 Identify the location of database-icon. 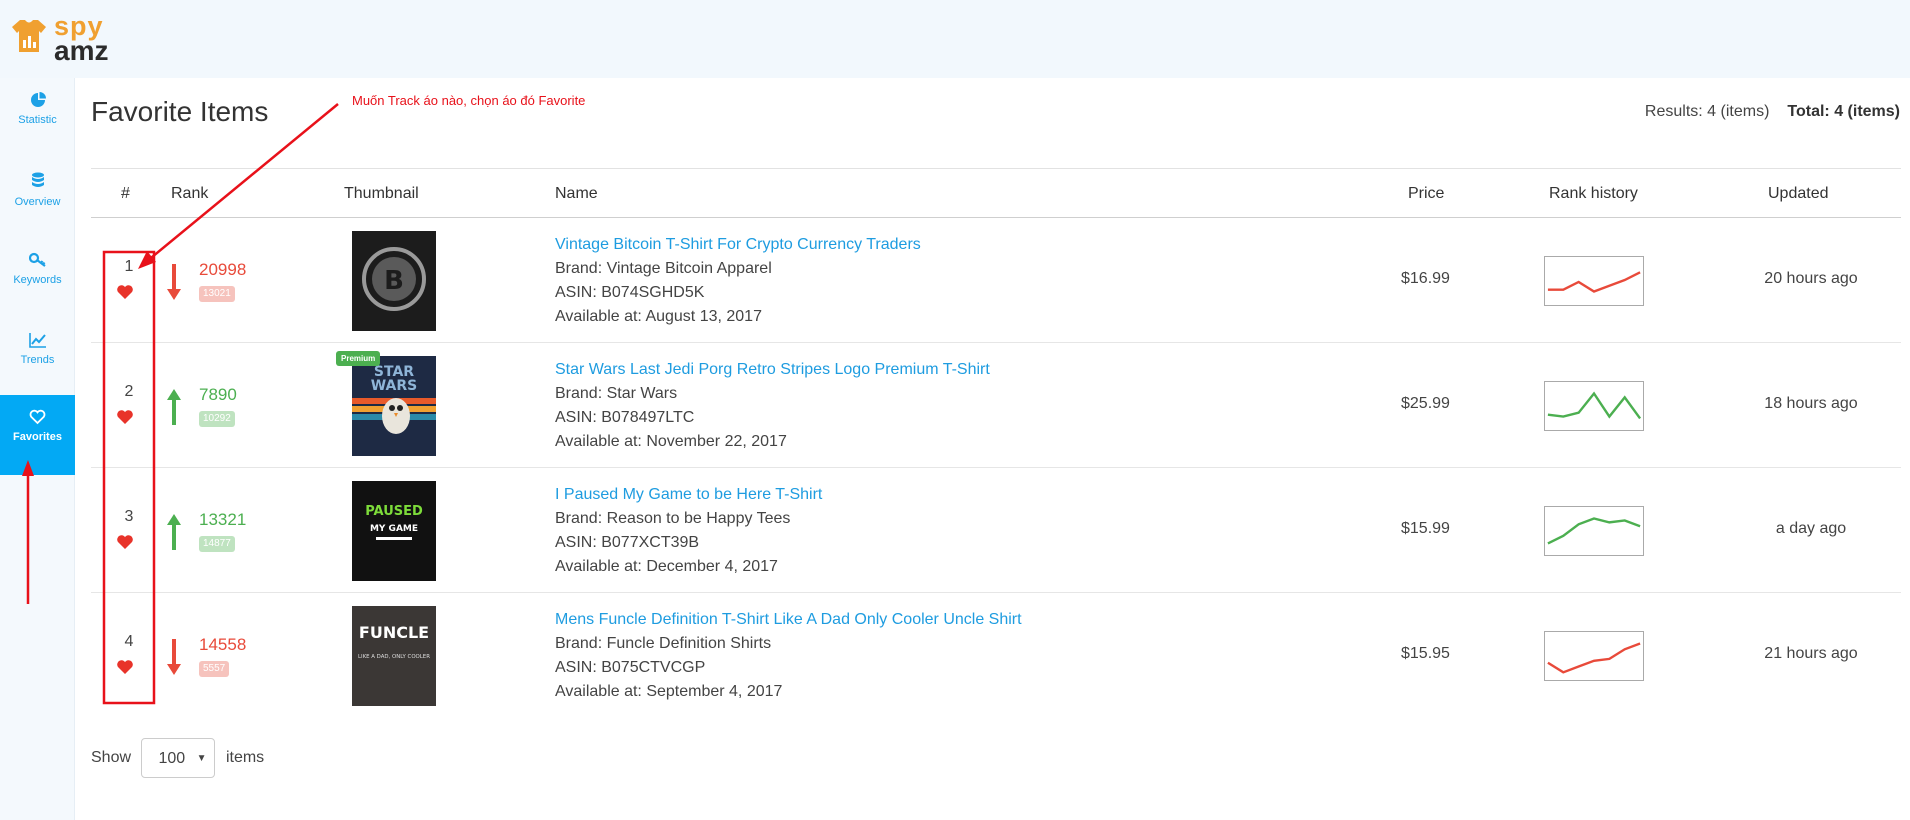
(37, 179).